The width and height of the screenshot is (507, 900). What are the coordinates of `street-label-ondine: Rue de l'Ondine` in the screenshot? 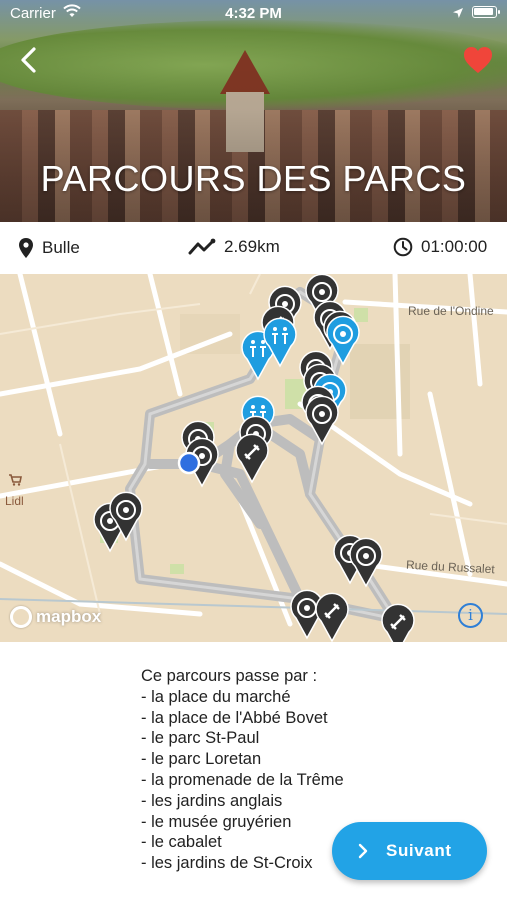 It's located at (451, 311).